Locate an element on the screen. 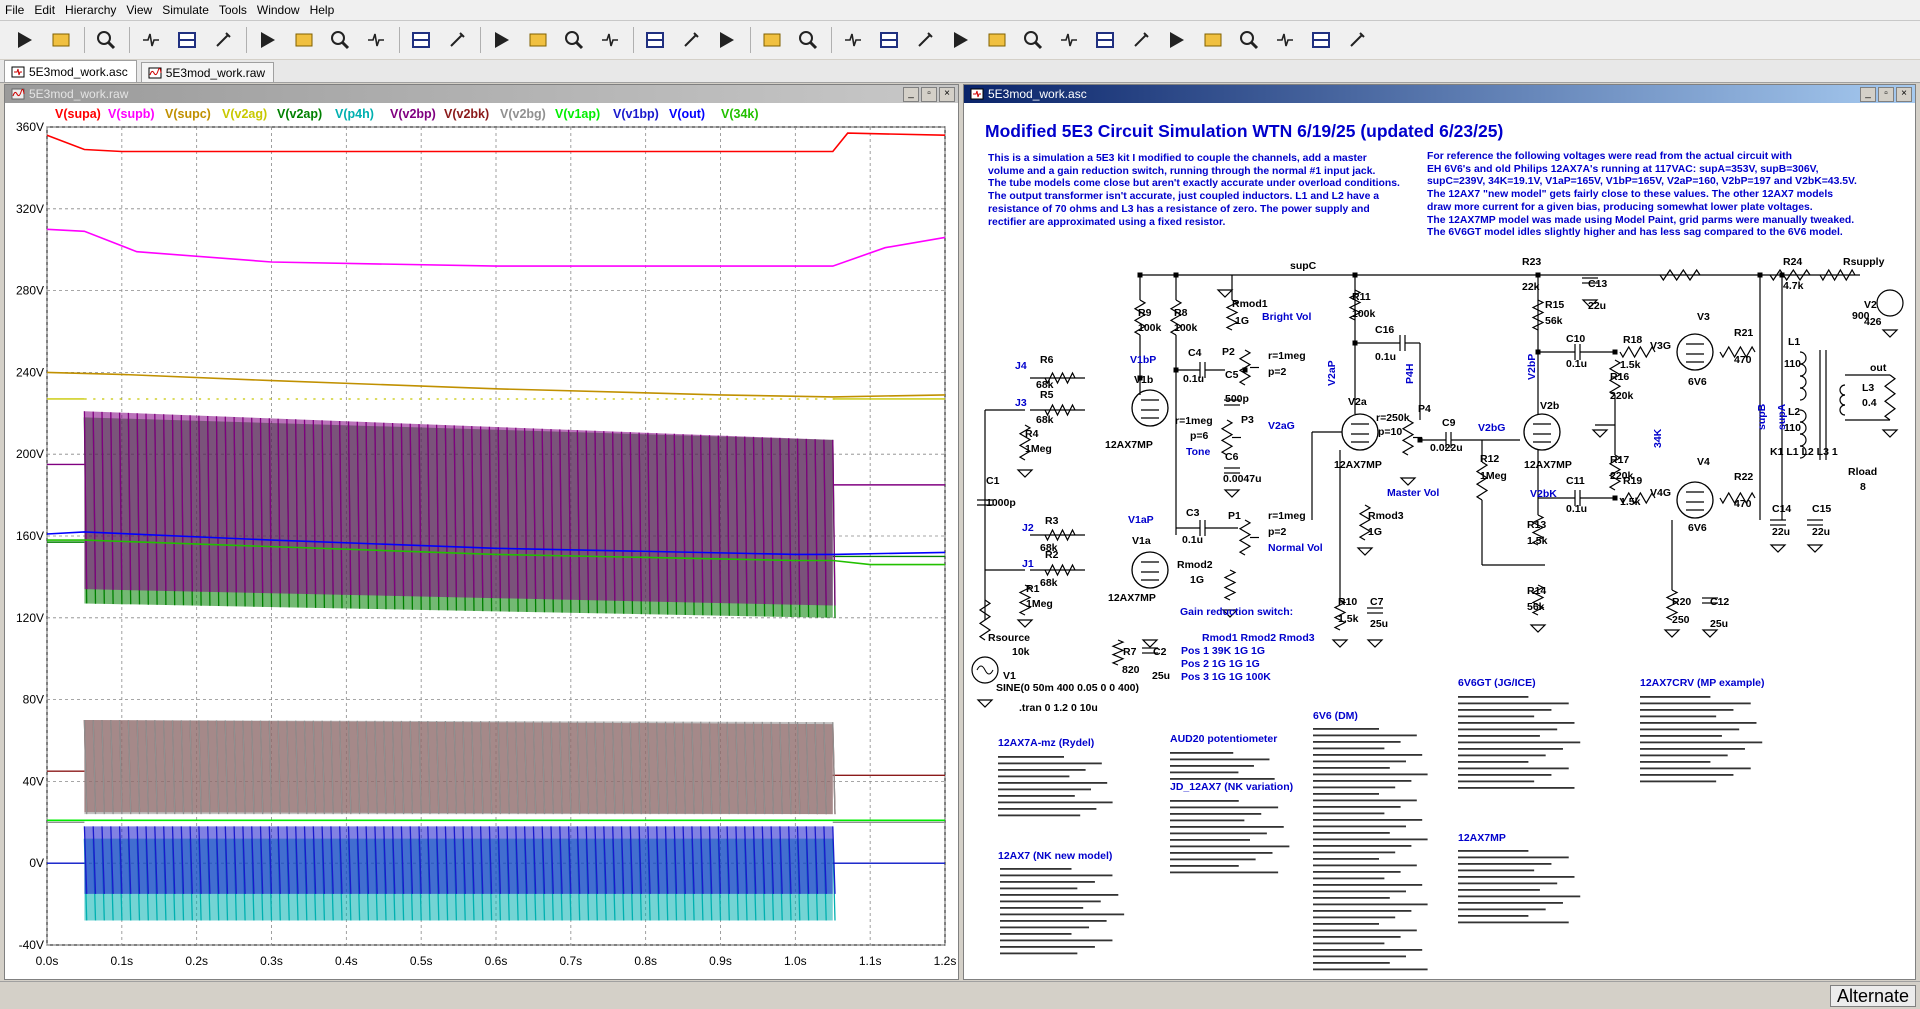 The image size is (1920, 1009). menu-tools: Tools is located at coordinates (233, 10).